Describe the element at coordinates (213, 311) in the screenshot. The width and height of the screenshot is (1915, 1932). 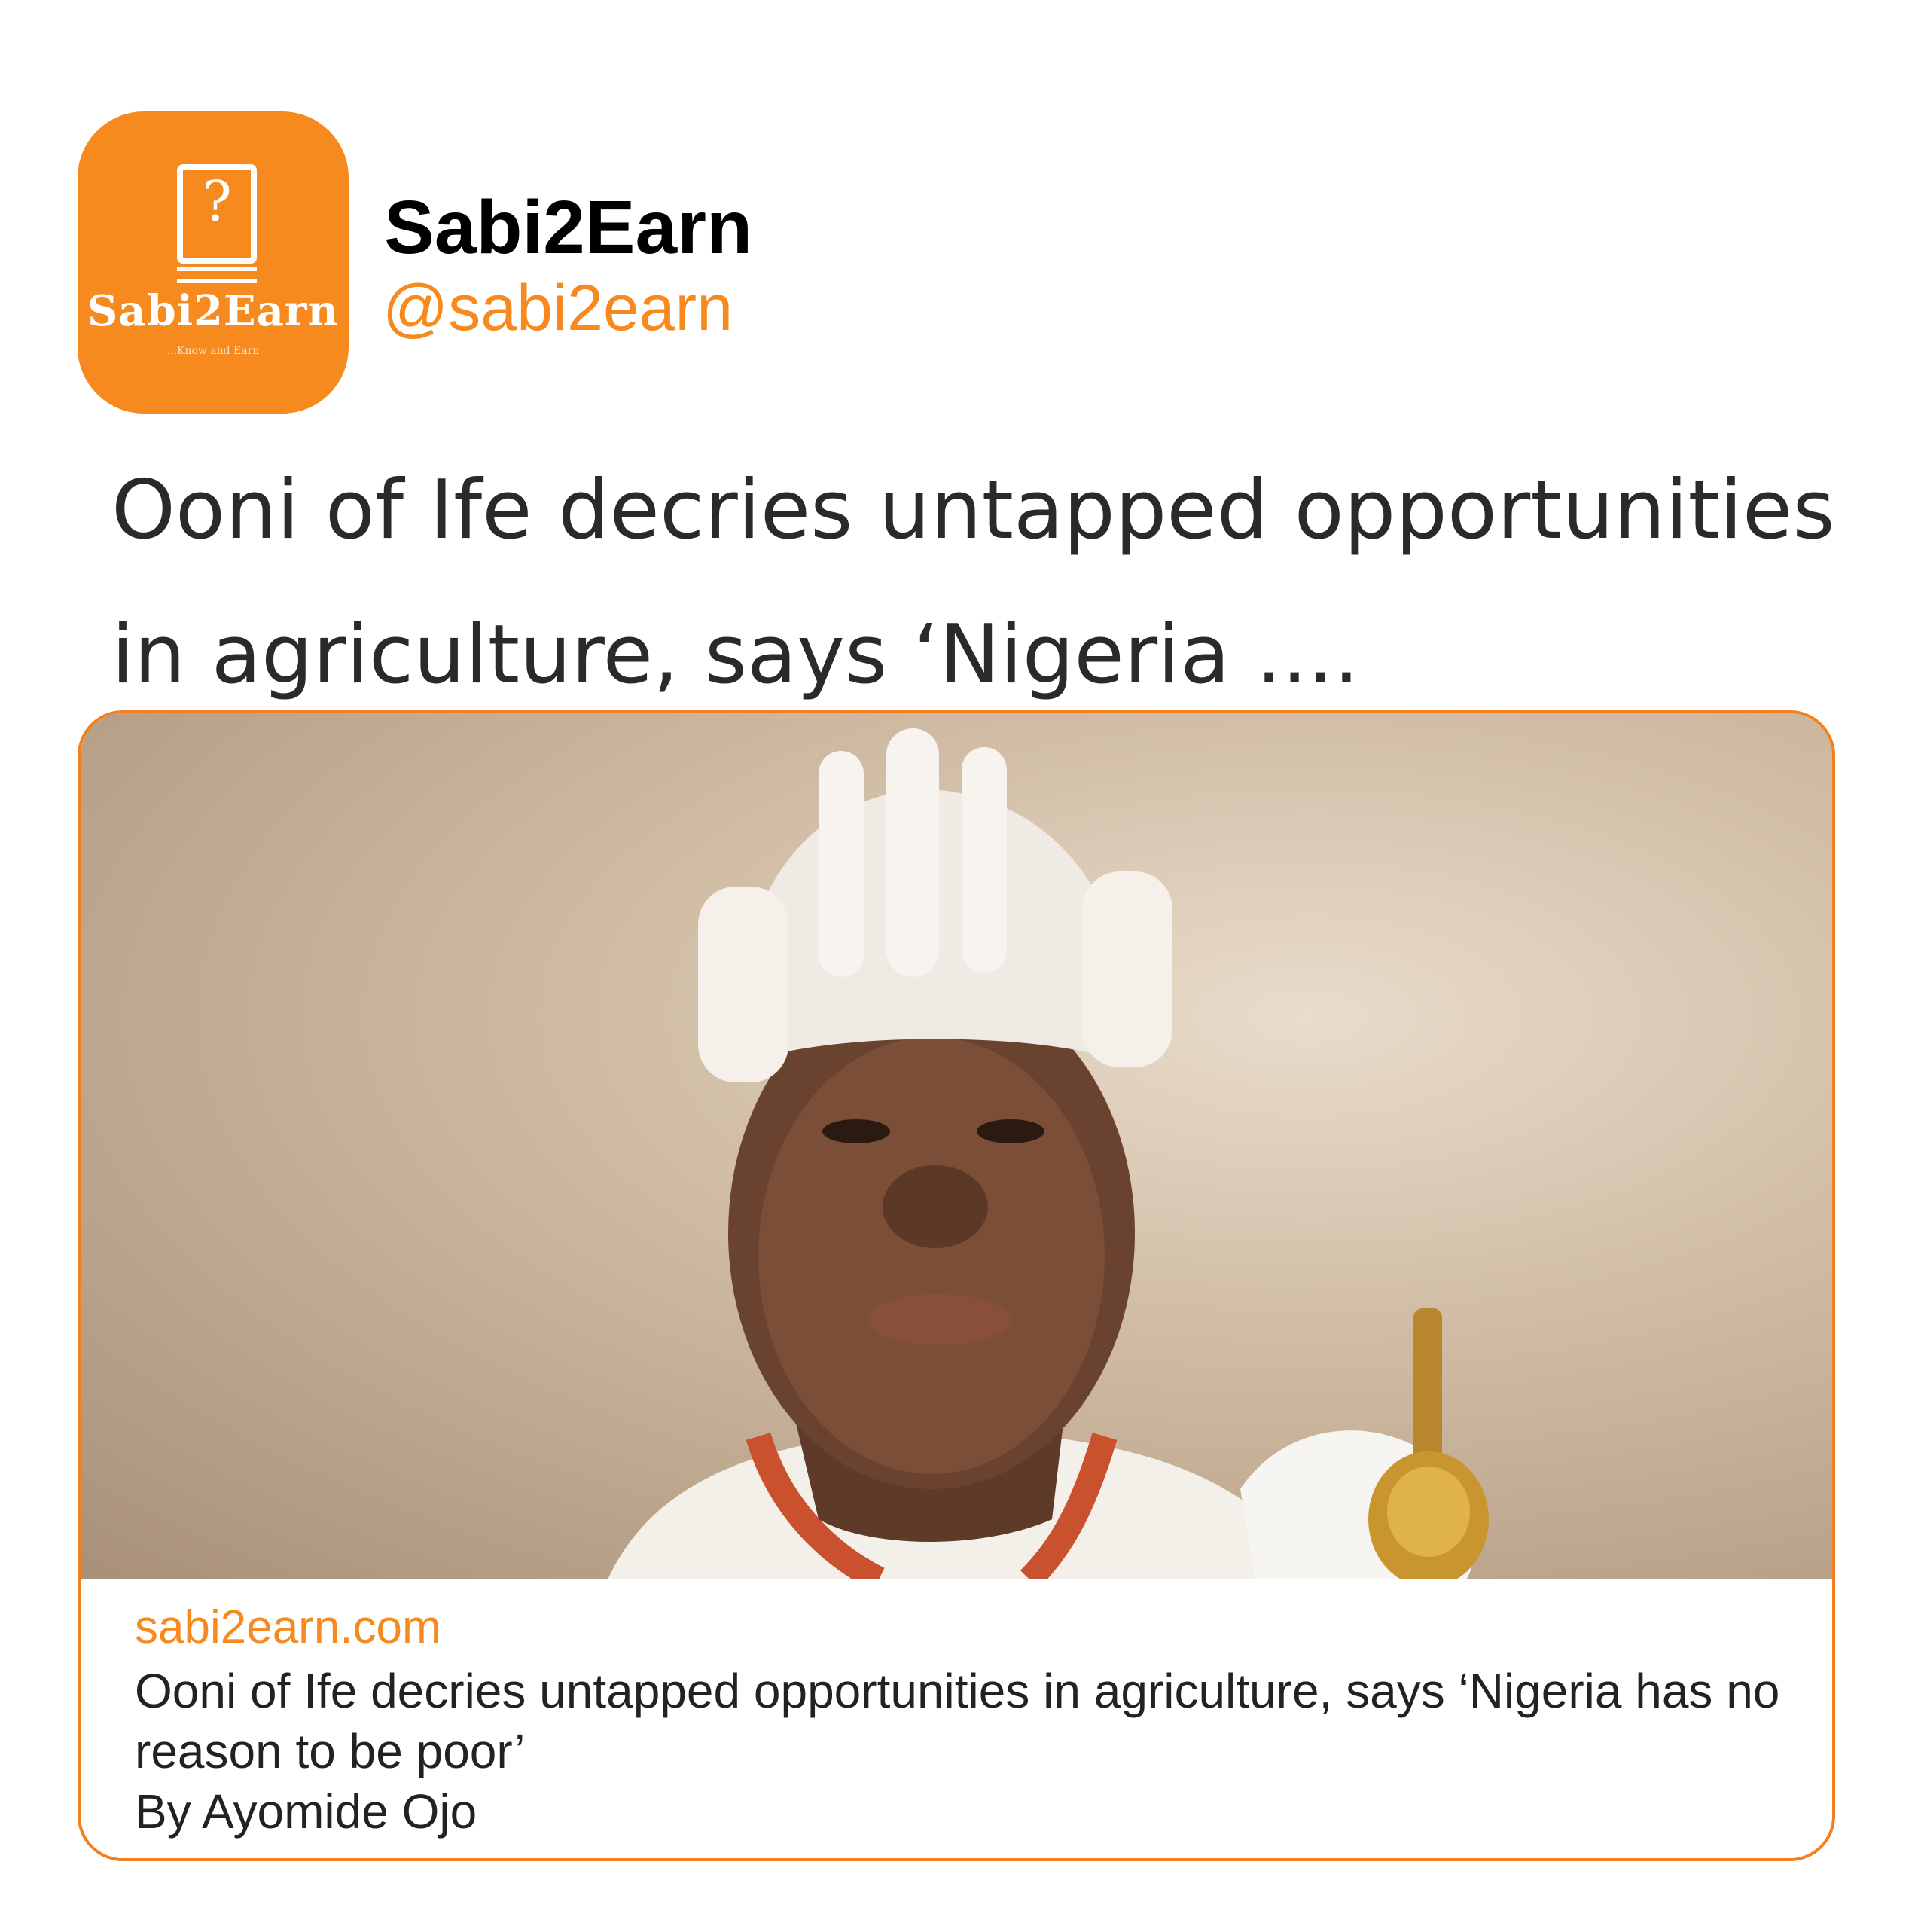
I see `avatar-logo-text: Sabi2Earn` at that location.